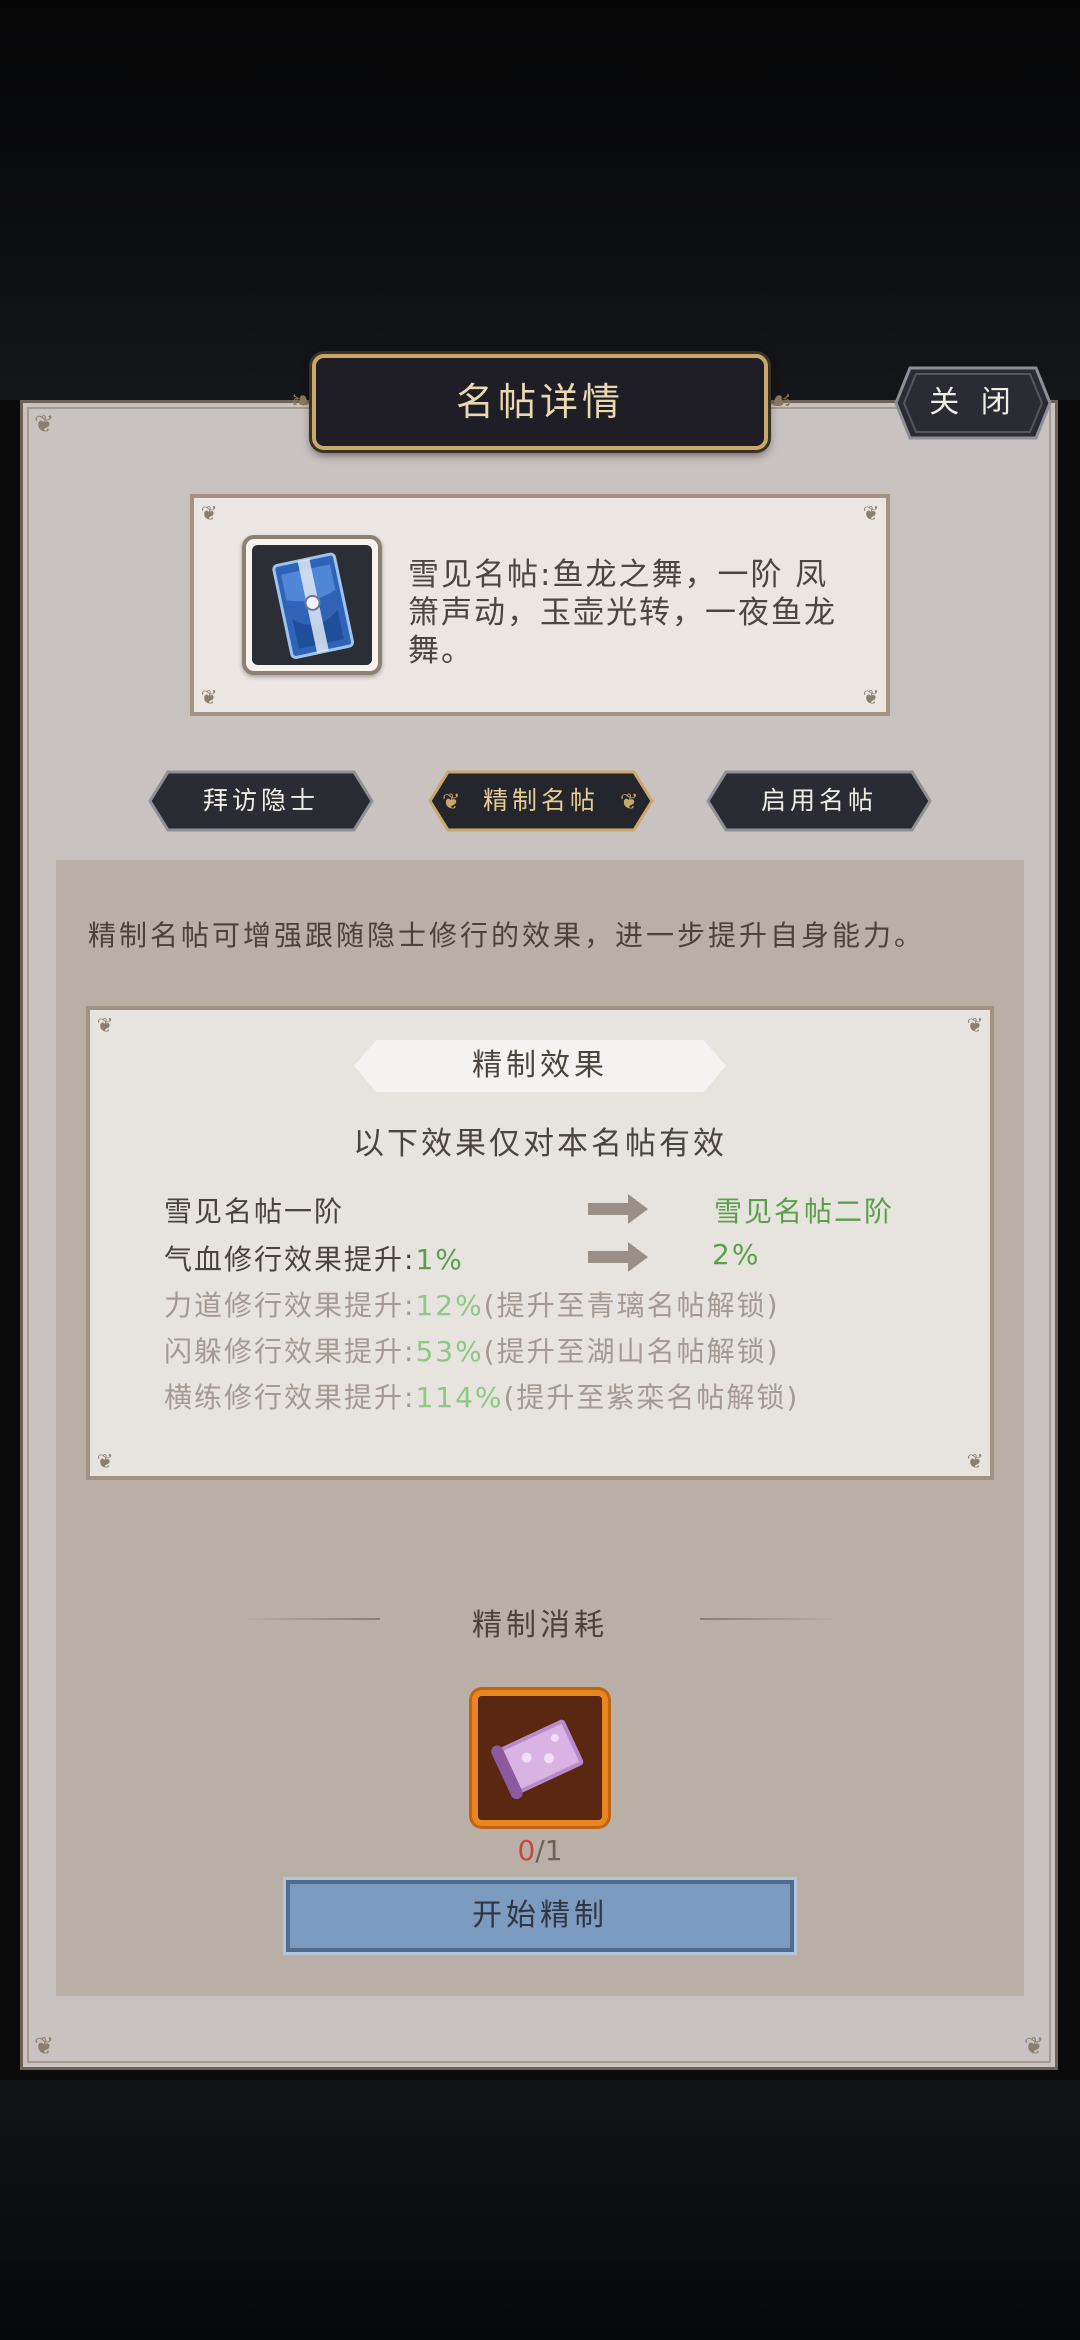  Describe the element at coordinates (449, 1351) in the screenshot. I see `effect-value: 53%` at that location.